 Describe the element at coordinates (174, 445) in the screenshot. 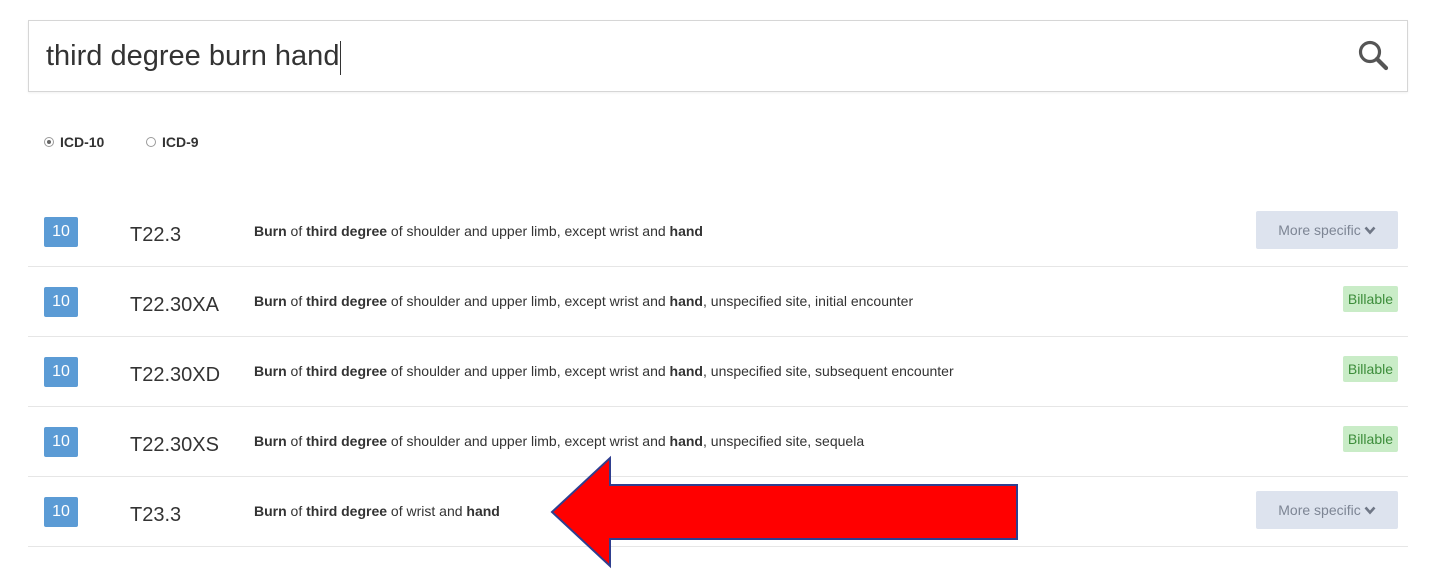

I see `icd-code: T22.30XS` at that location.